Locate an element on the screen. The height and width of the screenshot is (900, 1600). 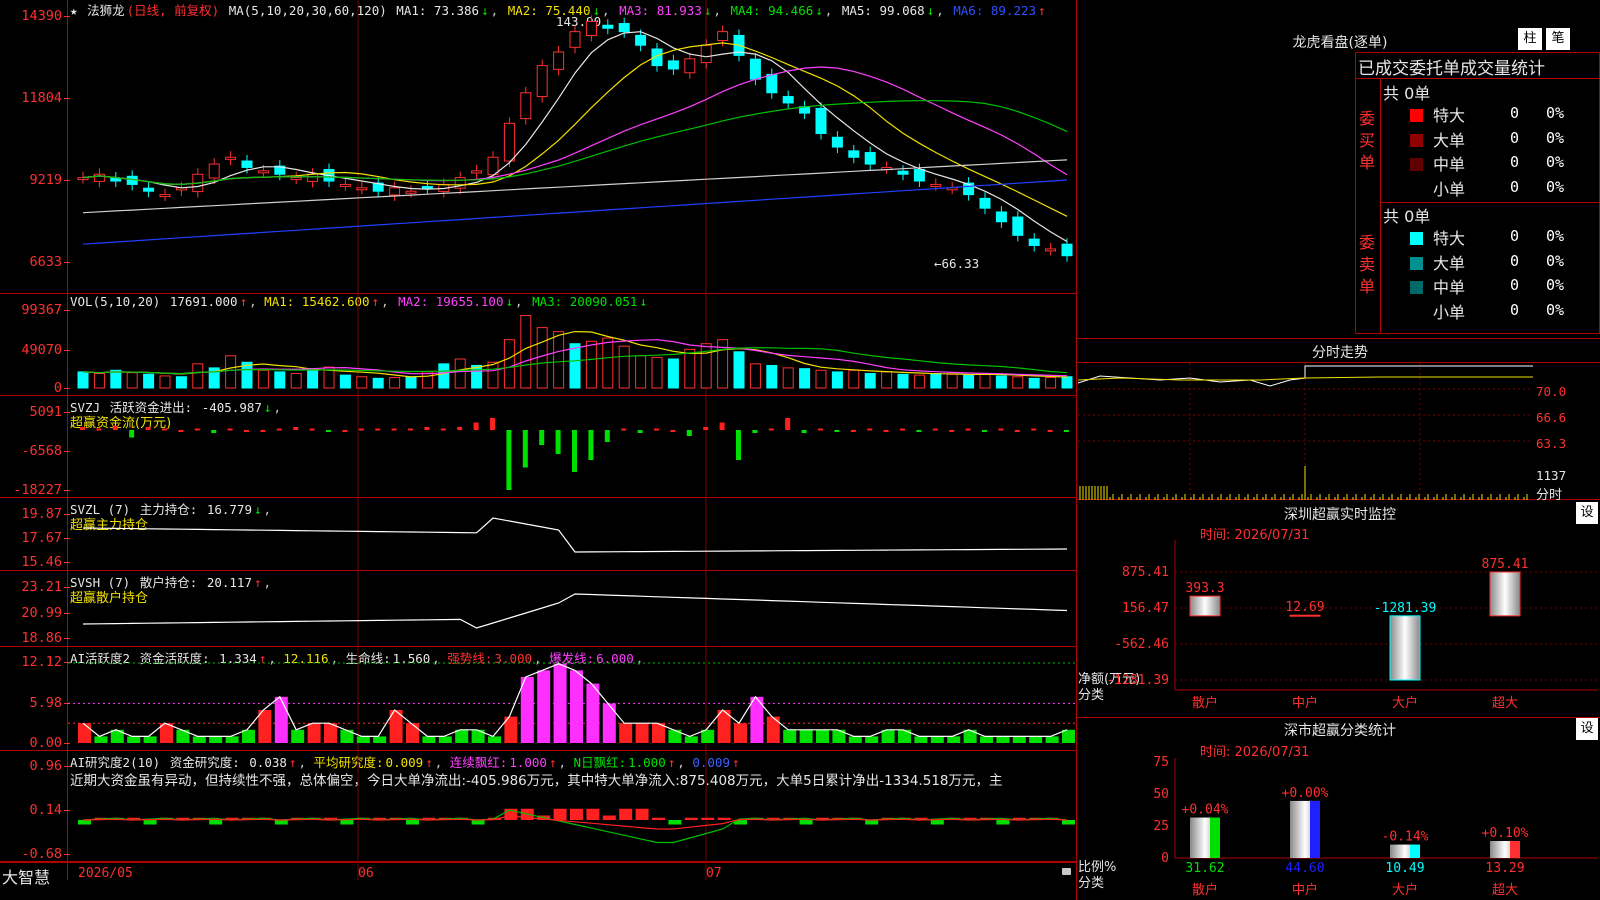
order-row-count: 0 is located at coordinates (1515, 309).